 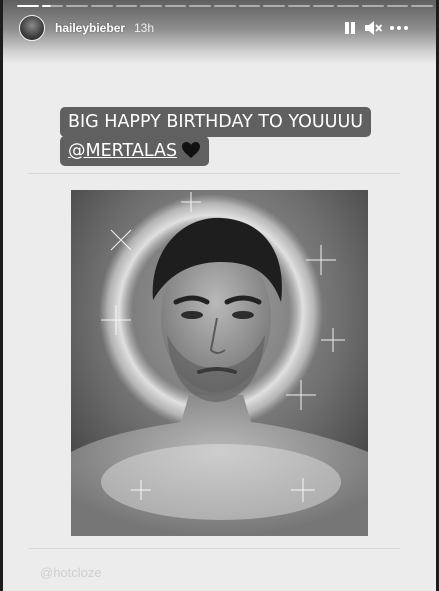 What do you see at coordinates (350, 28) in the screenshot?
I see `pause-icon` at bounding box center [350, 28].